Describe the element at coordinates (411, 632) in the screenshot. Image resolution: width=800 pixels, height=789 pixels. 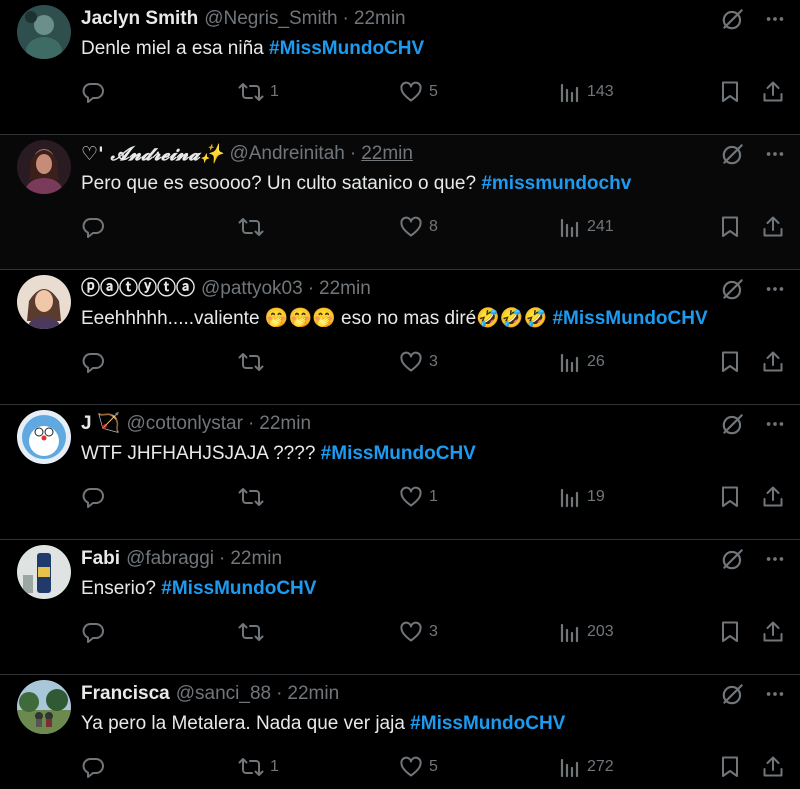
I see `like-icon` at that location.